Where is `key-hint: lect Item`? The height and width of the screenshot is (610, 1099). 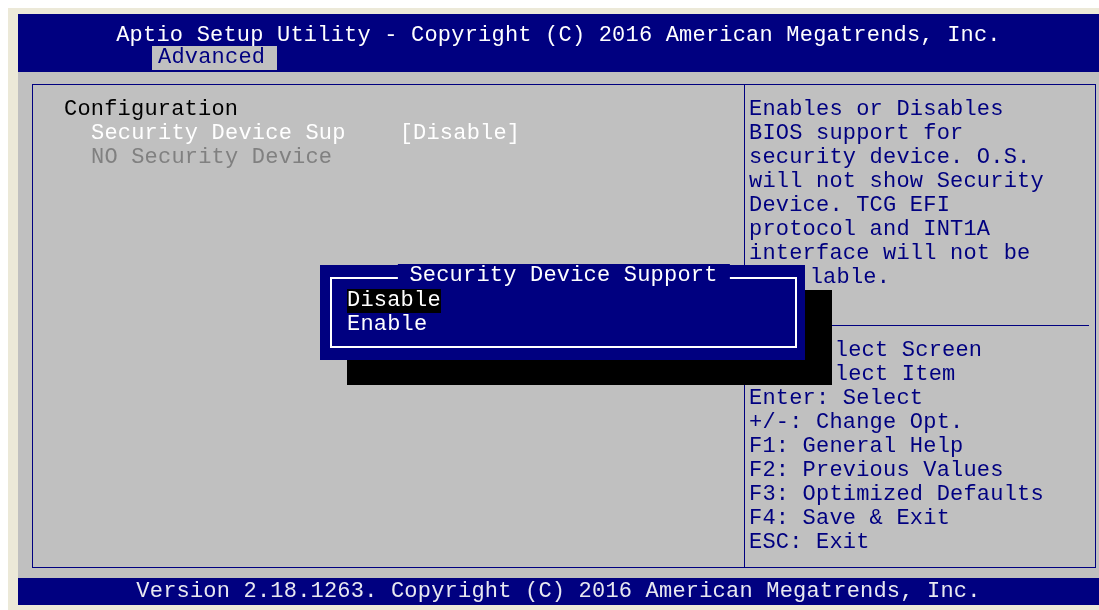 key-hint: lect Item is located at coordinates (895, 375).